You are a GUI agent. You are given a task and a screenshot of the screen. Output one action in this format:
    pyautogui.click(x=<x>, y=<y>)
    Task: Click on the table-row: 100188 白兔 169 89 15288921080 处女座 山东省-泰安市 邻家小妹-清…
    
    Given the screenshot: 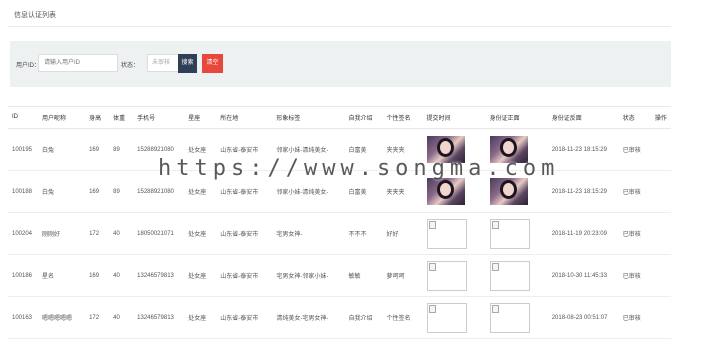 What is the action you would take?
    pyautogui.click(x=339, y=191)
    